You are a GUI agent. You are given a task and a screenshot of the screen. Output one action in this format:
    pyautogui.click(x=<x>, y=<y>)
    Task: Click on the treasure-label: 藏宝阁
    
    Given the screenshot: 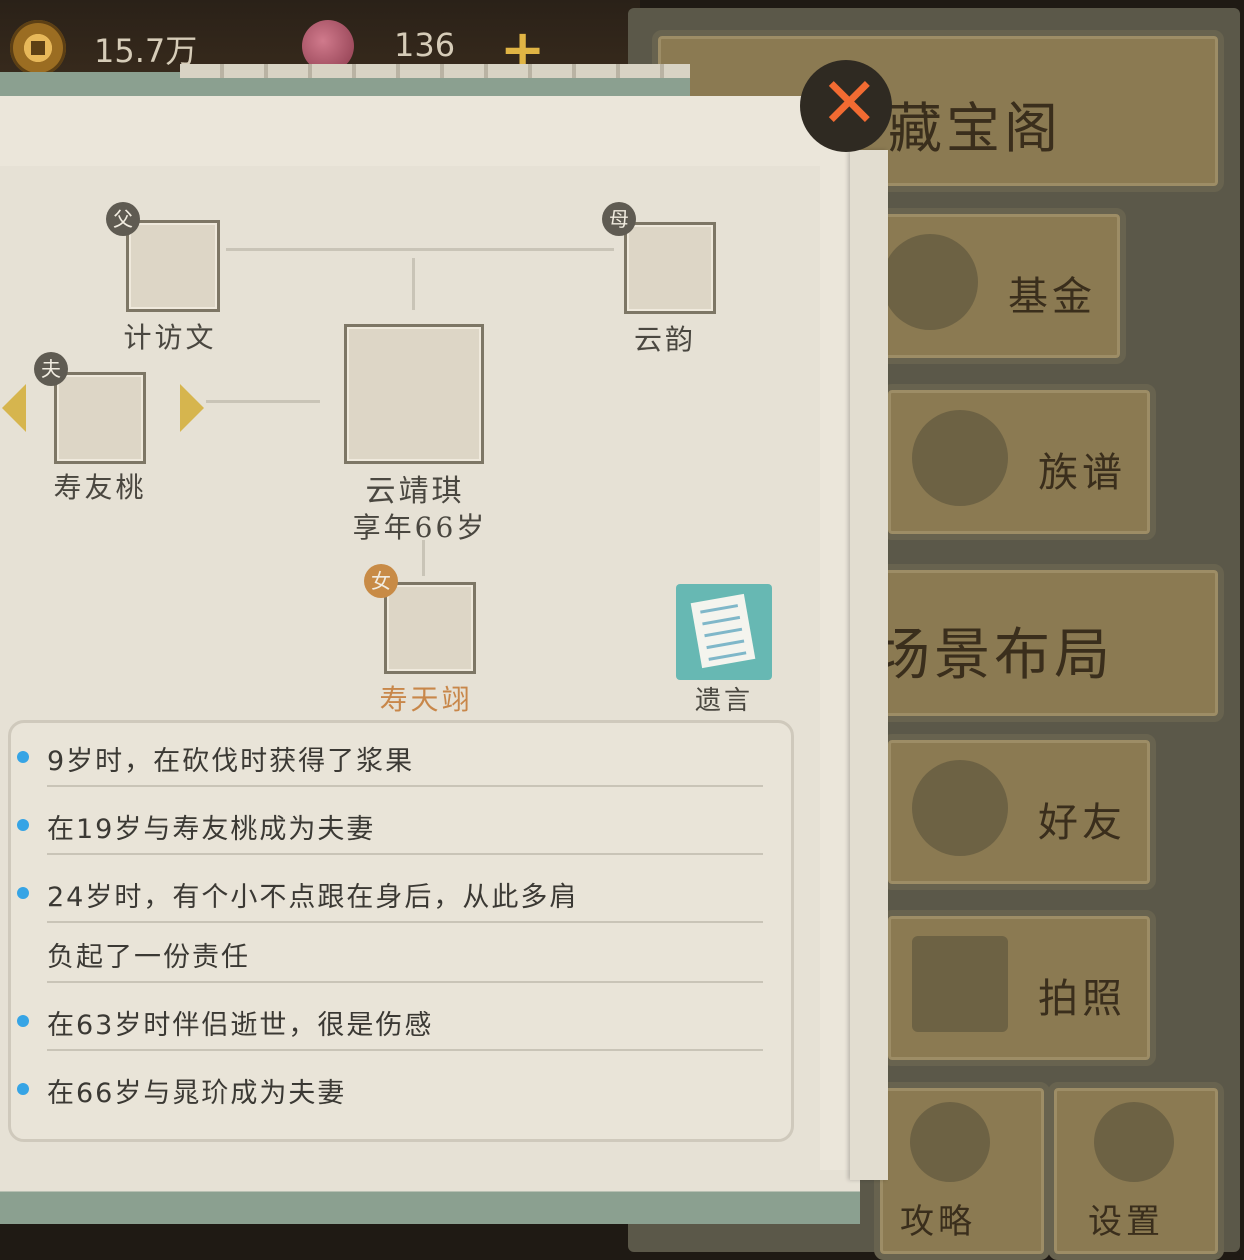 What is the action you would take?
    pyautogui.click(x=975, y=128)
    